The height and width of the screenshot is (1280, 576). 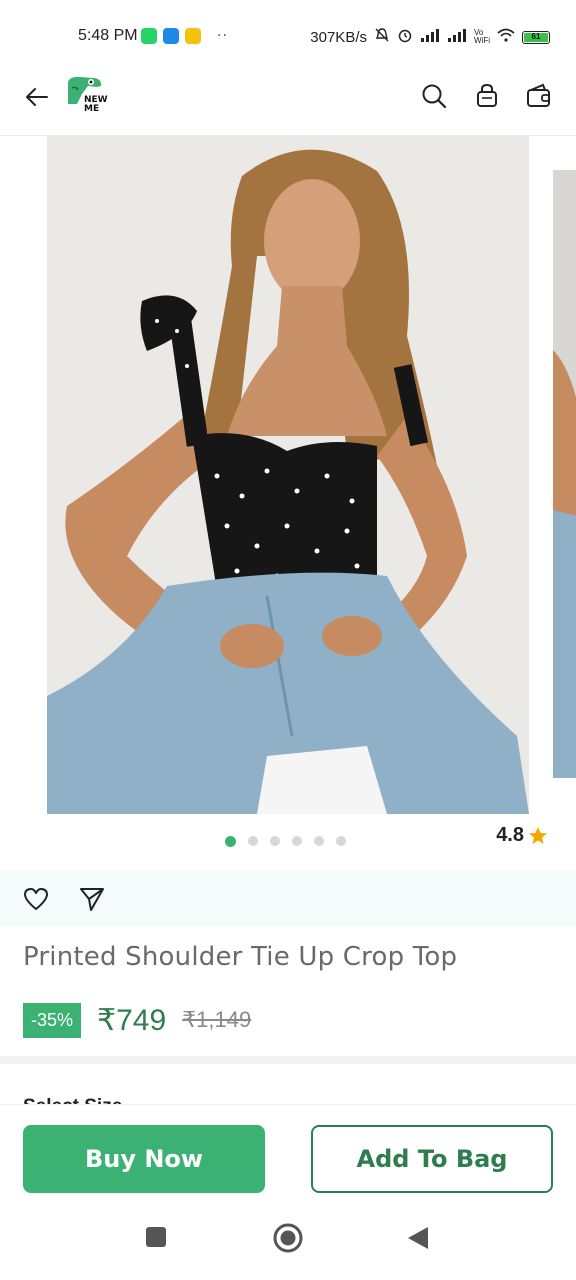 What do you see at coordinates (52, 1020) in the screenshot?
I see `discount-badge: -35%` at bounding box center [52, 1020].